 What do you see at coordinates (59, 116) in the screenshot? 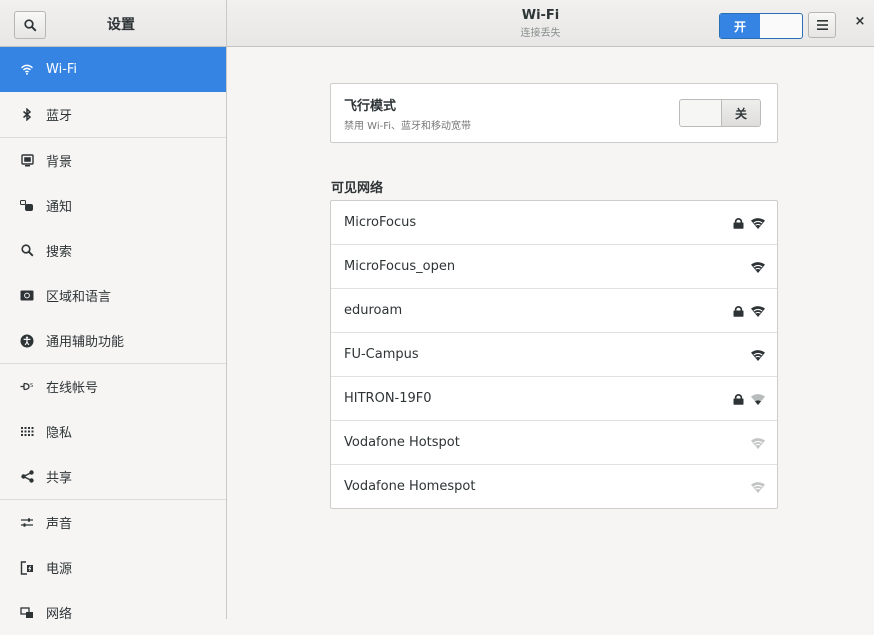
I see `sidebar-item-label: 蓝牙` at bounding box center [59, 116].